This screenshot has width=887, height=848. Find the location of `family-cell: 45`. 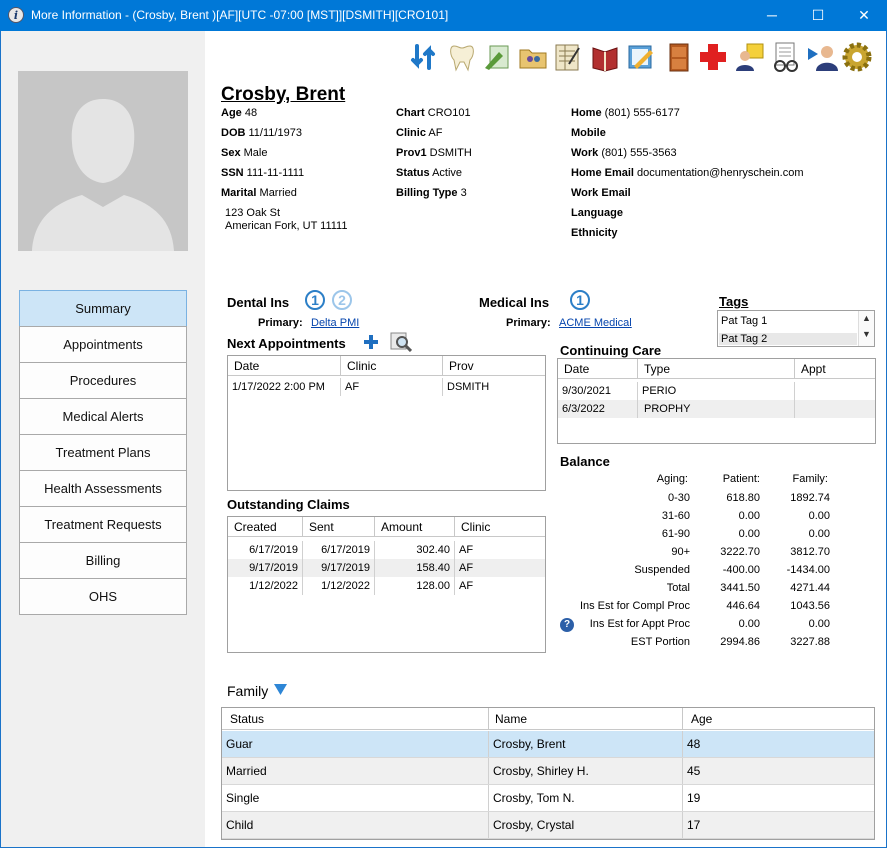

family-cell: 45 is located at coordinates (694, 771).